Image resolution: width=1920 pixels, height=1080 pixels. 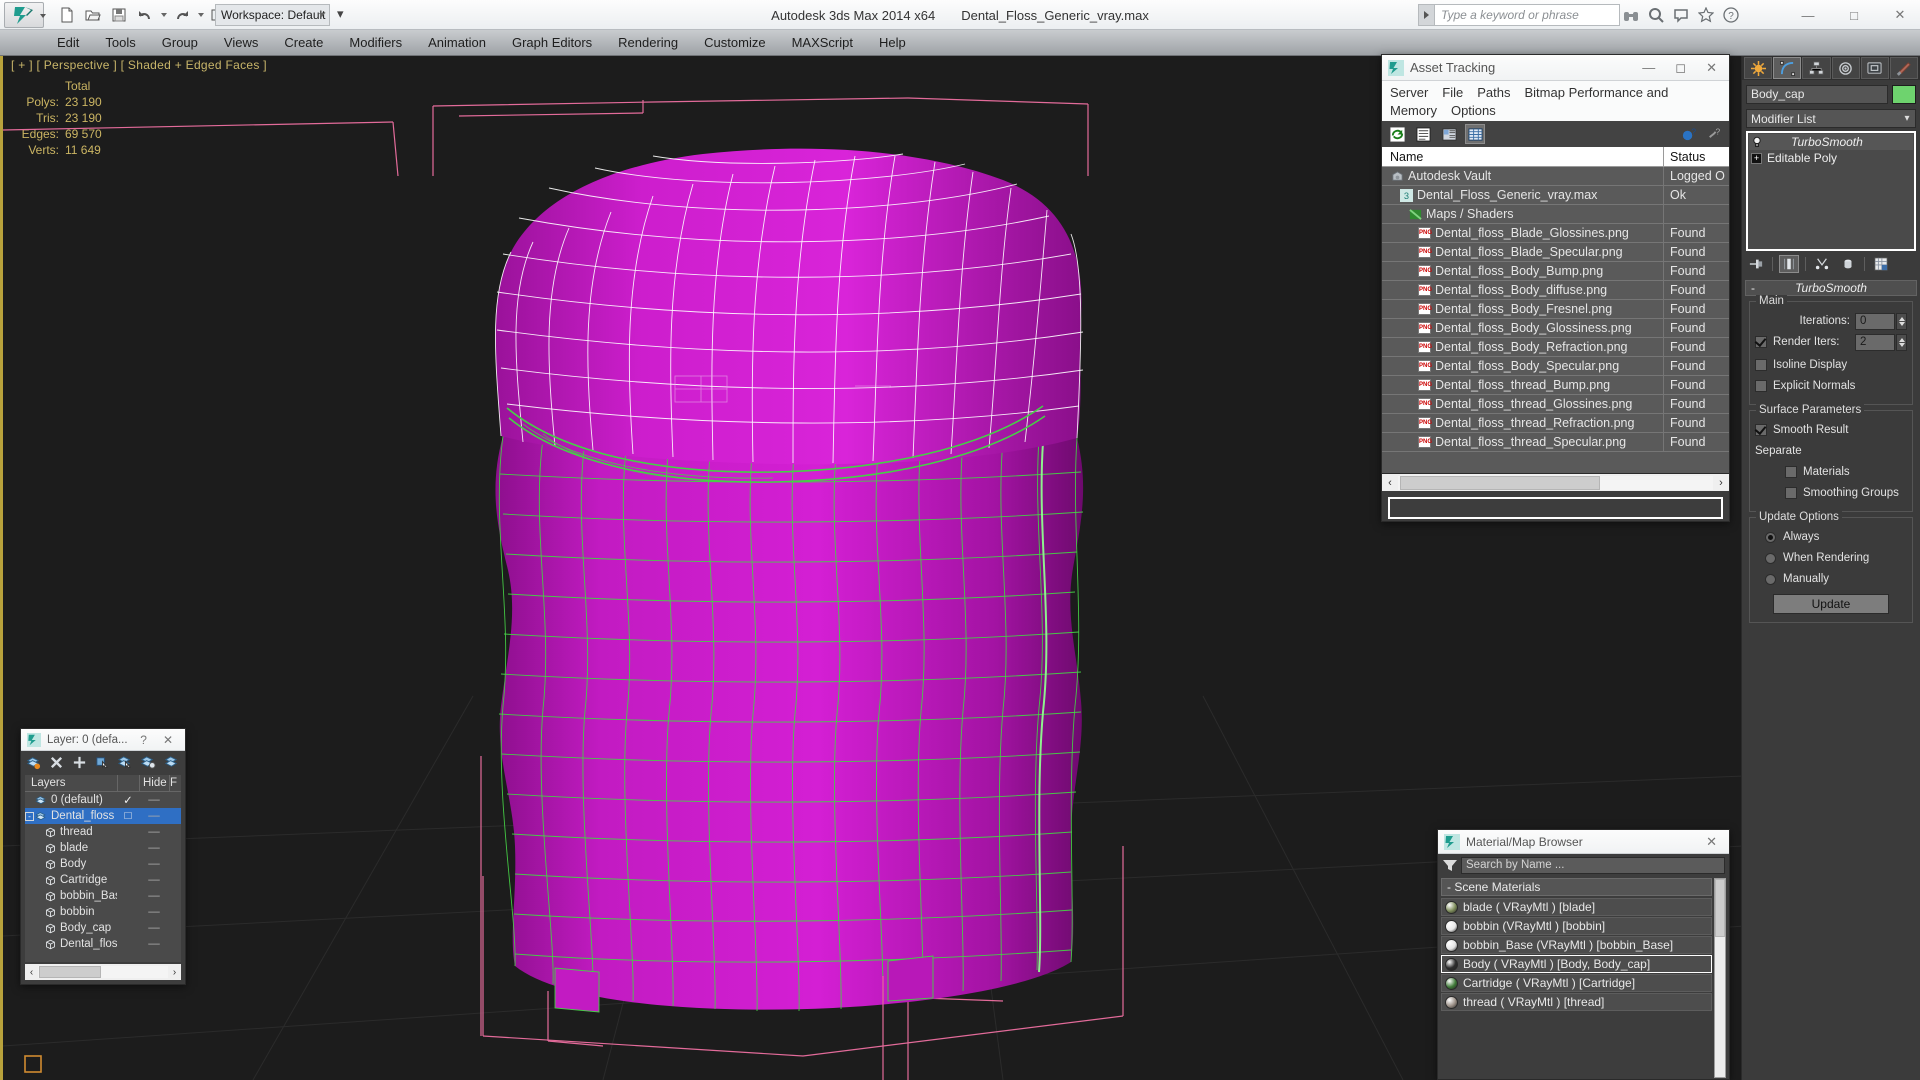 What do you see at coordinates (1845, 68) in the screenshot?
I see `motion-tab` at bounding box center [1845, 68].